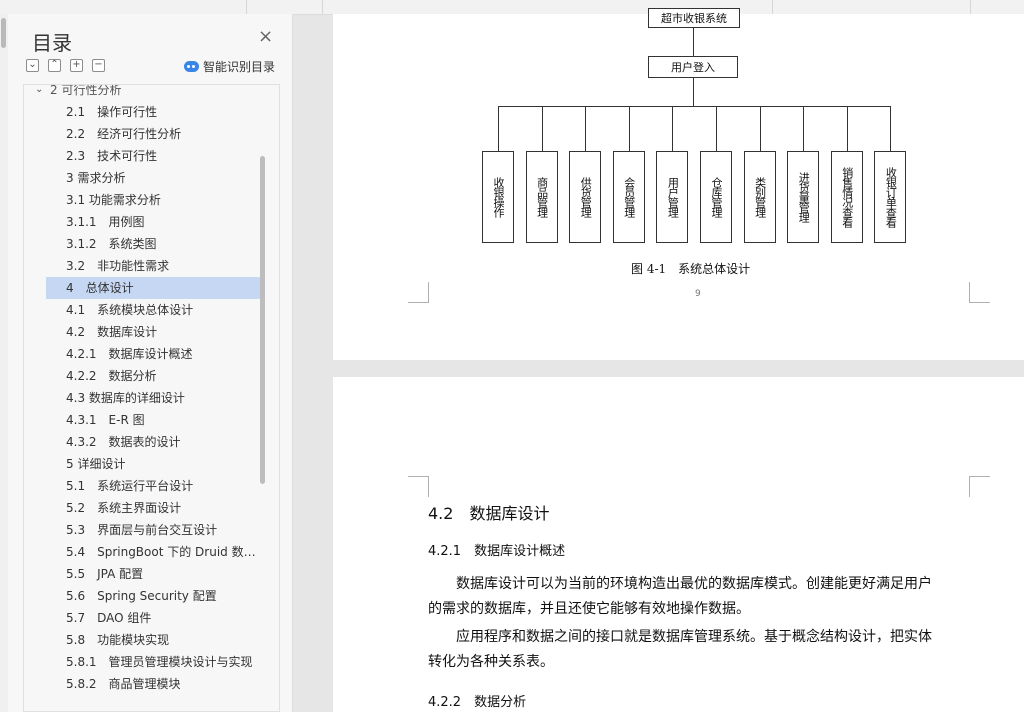  Describe the element at coordinates (130, 310) in the screenshot. I see `toc-item-label: 4.1 系统模块总体设计` at that location.